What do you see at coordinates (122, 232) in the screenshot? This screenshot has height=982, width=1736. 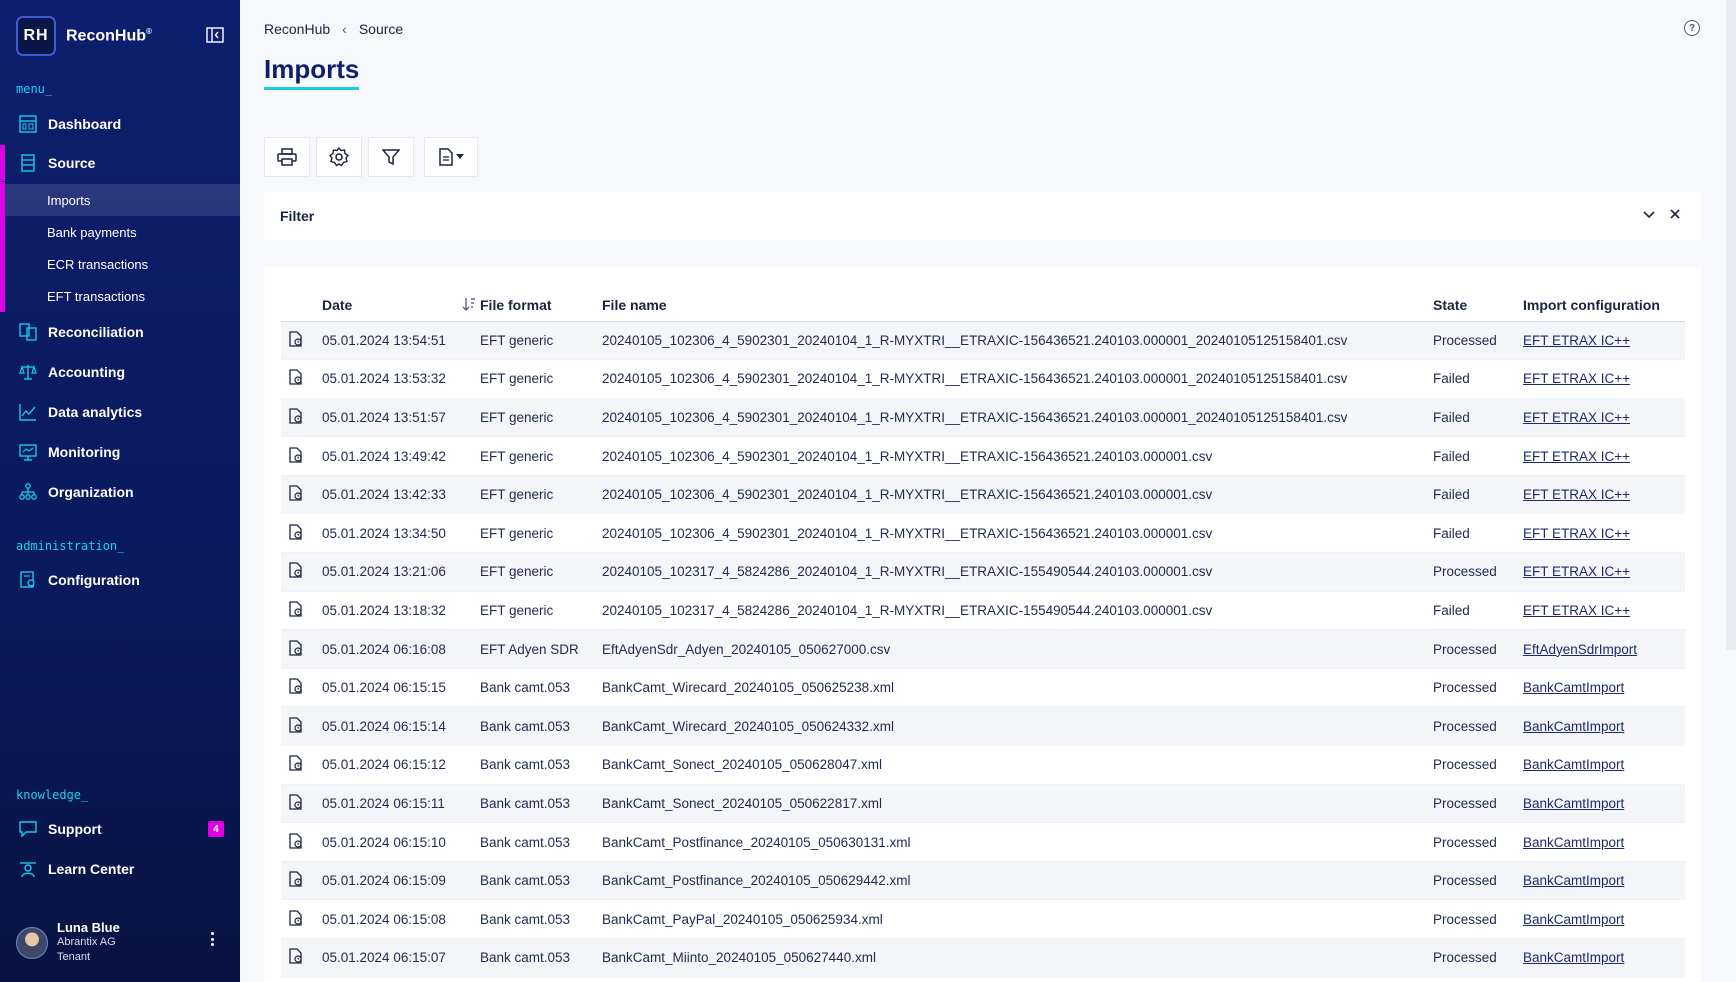 I see `sub-item-bank-payments: Bank payments` at bounding box center [122, 232].